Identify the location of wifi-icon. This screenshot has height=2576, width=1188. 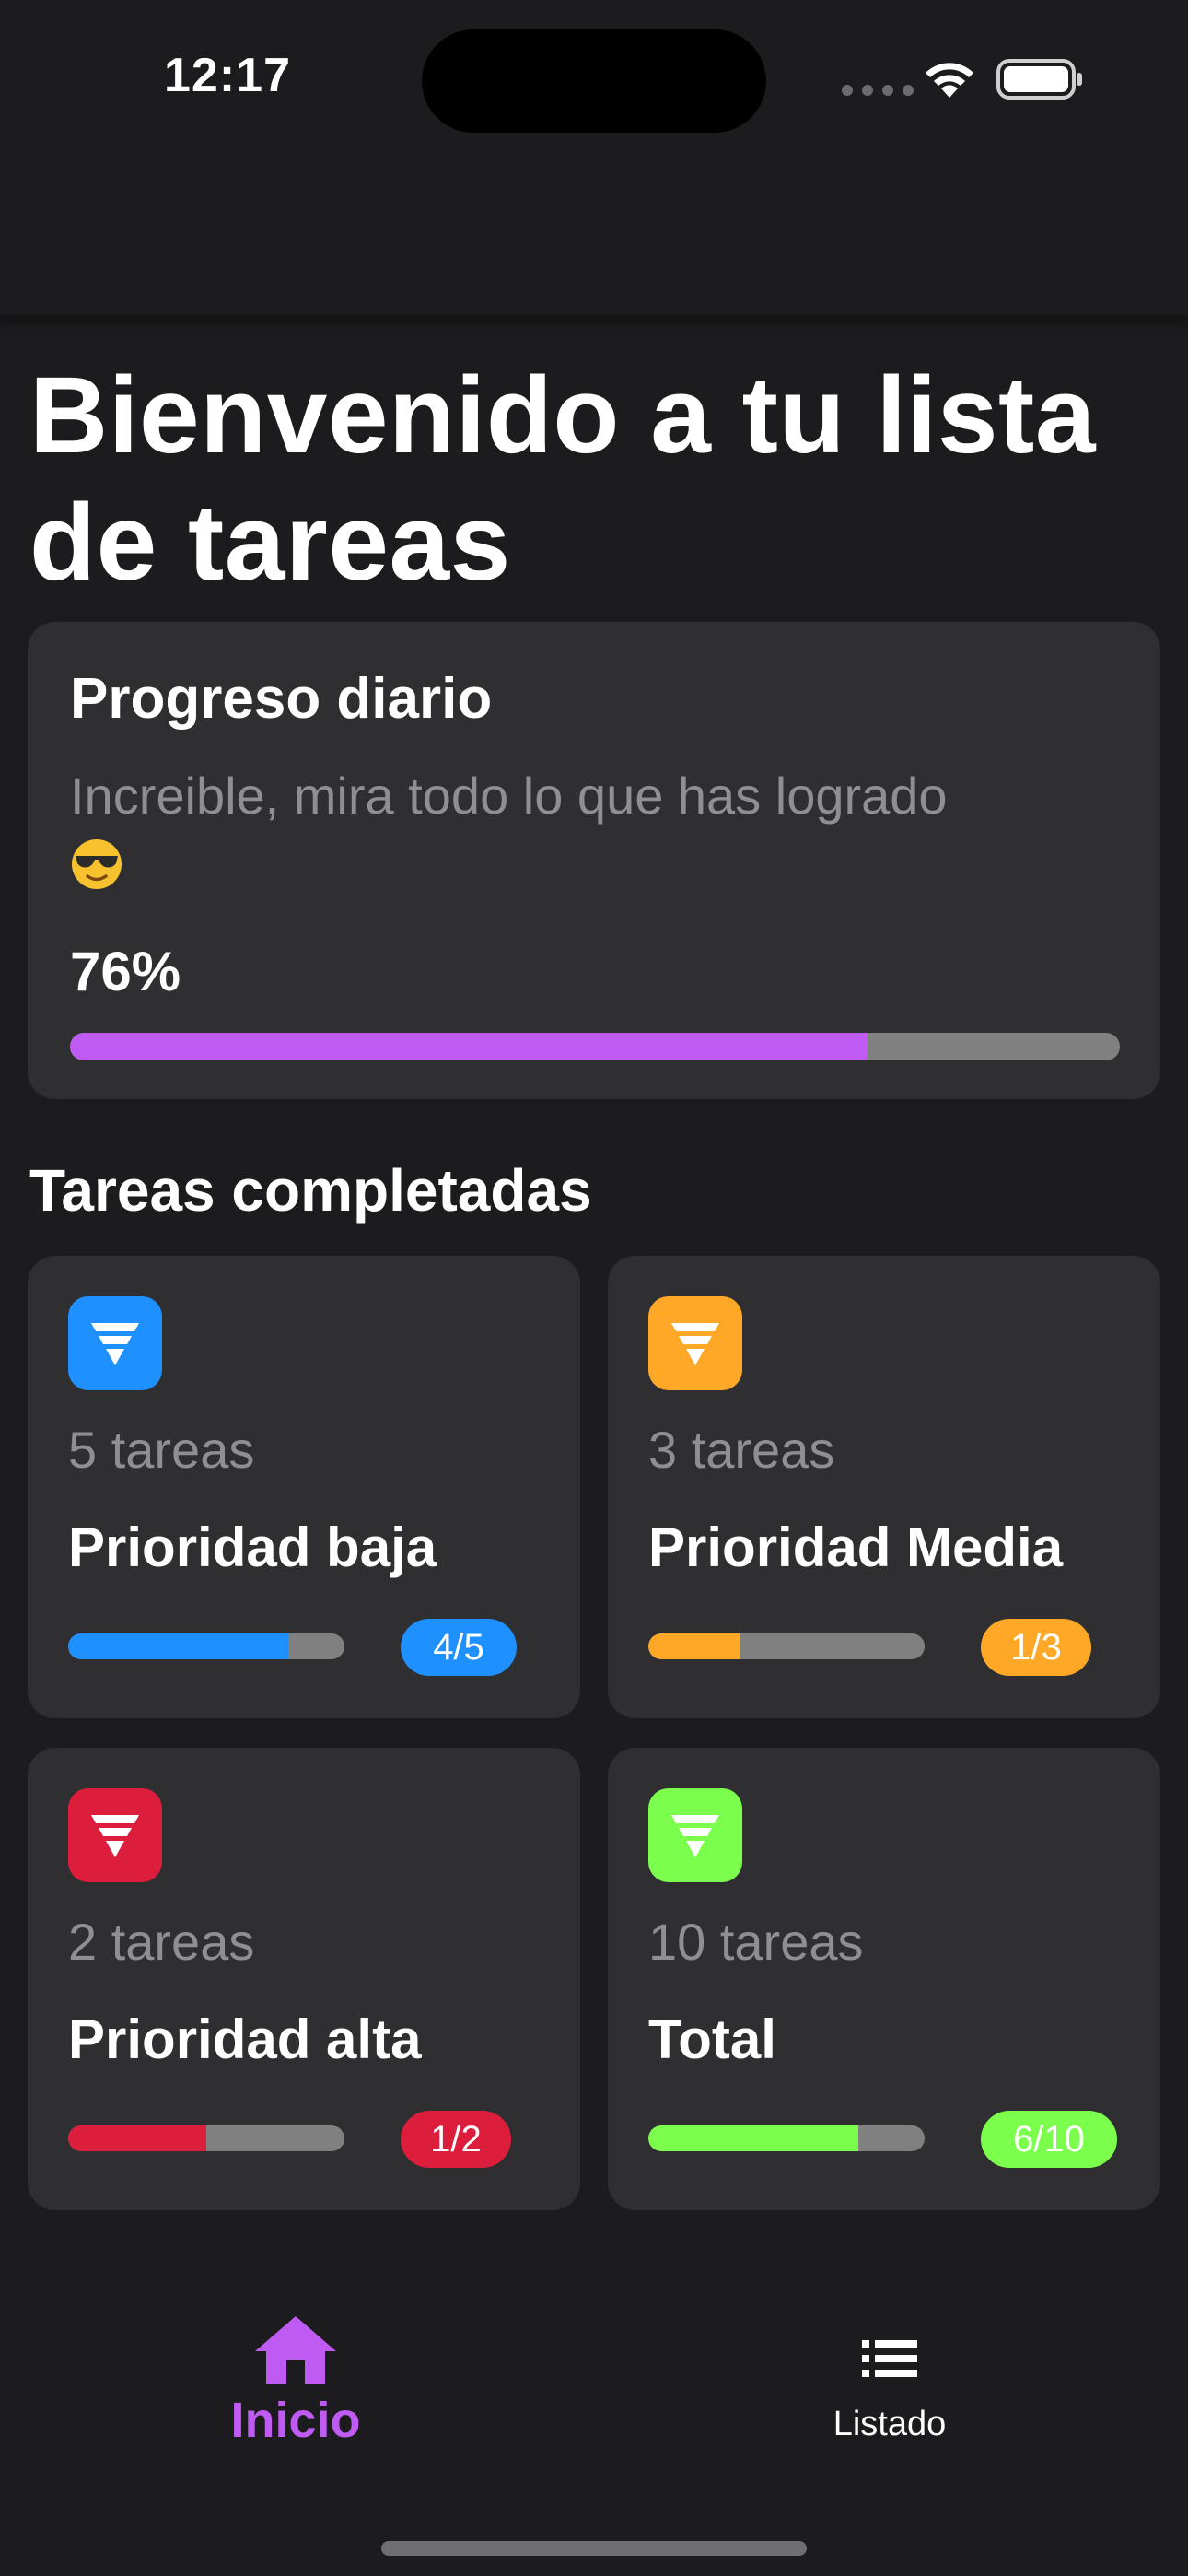
(949, 80).